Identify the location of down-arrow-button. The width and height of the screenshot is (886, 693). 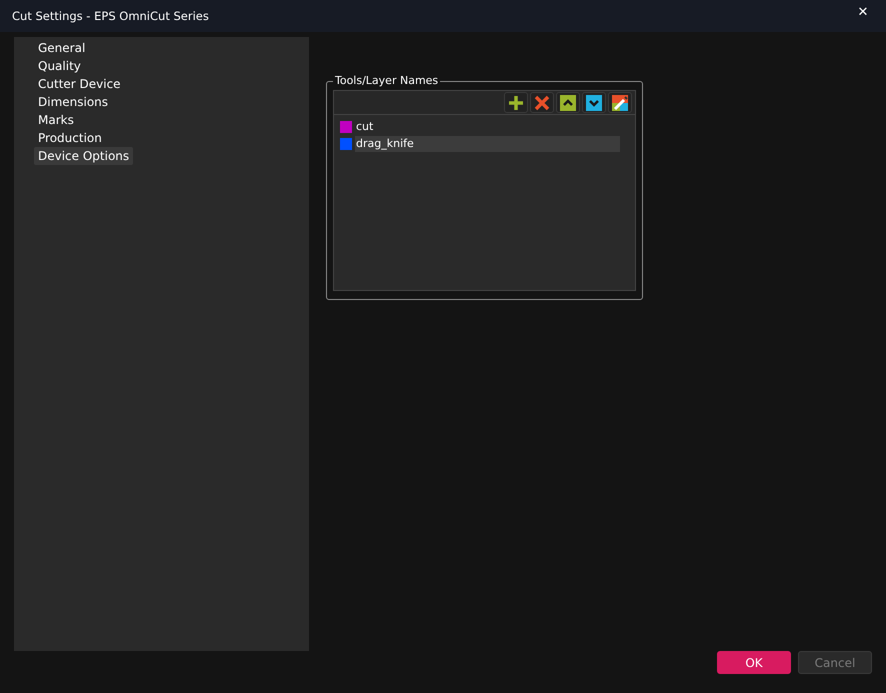
(594, 102).